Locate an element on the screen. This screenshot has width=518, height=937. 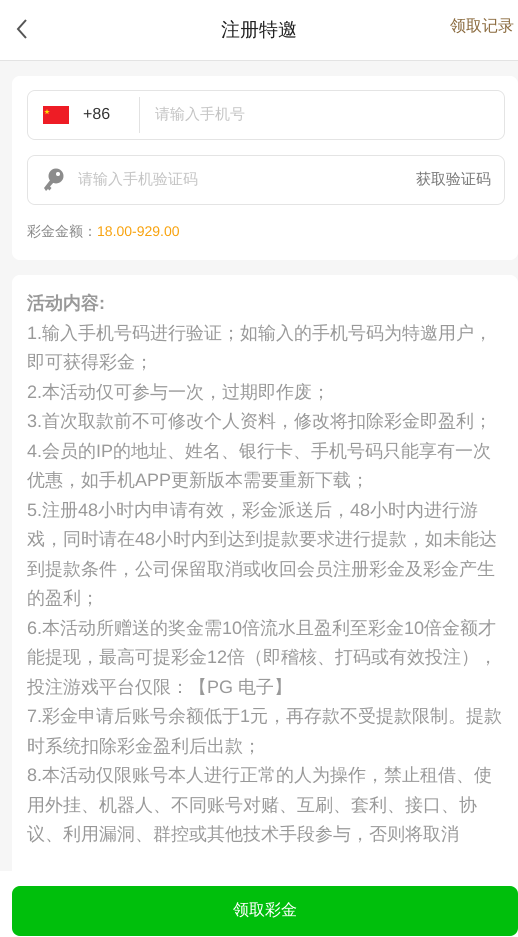
code-field: 请输入手机验证码 获取验证码 is located at coordinates (266, 180).